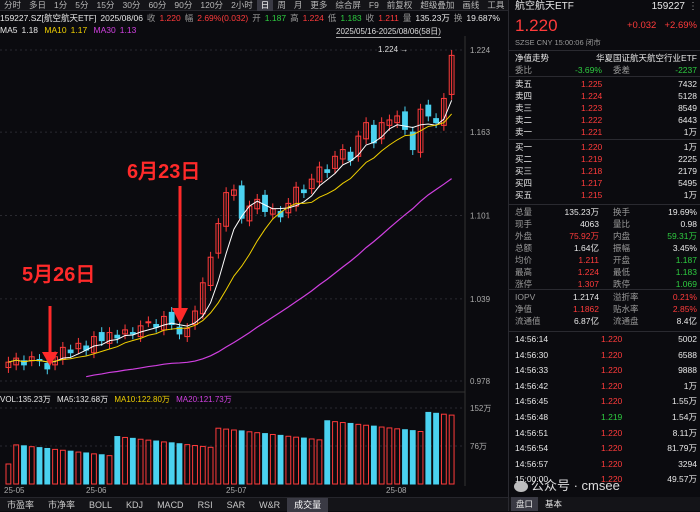  Describe the element at coordinates (524, 96) in the screenshot. I see `ask-level: 卖四` at that location.